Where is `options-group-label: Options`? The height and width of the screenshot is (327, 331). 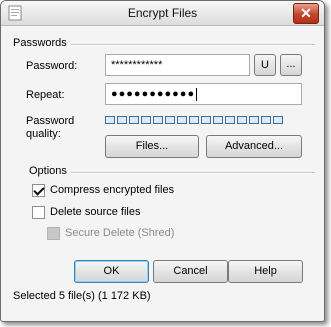 options-group-label: Options is located at coordinates (48, 171).